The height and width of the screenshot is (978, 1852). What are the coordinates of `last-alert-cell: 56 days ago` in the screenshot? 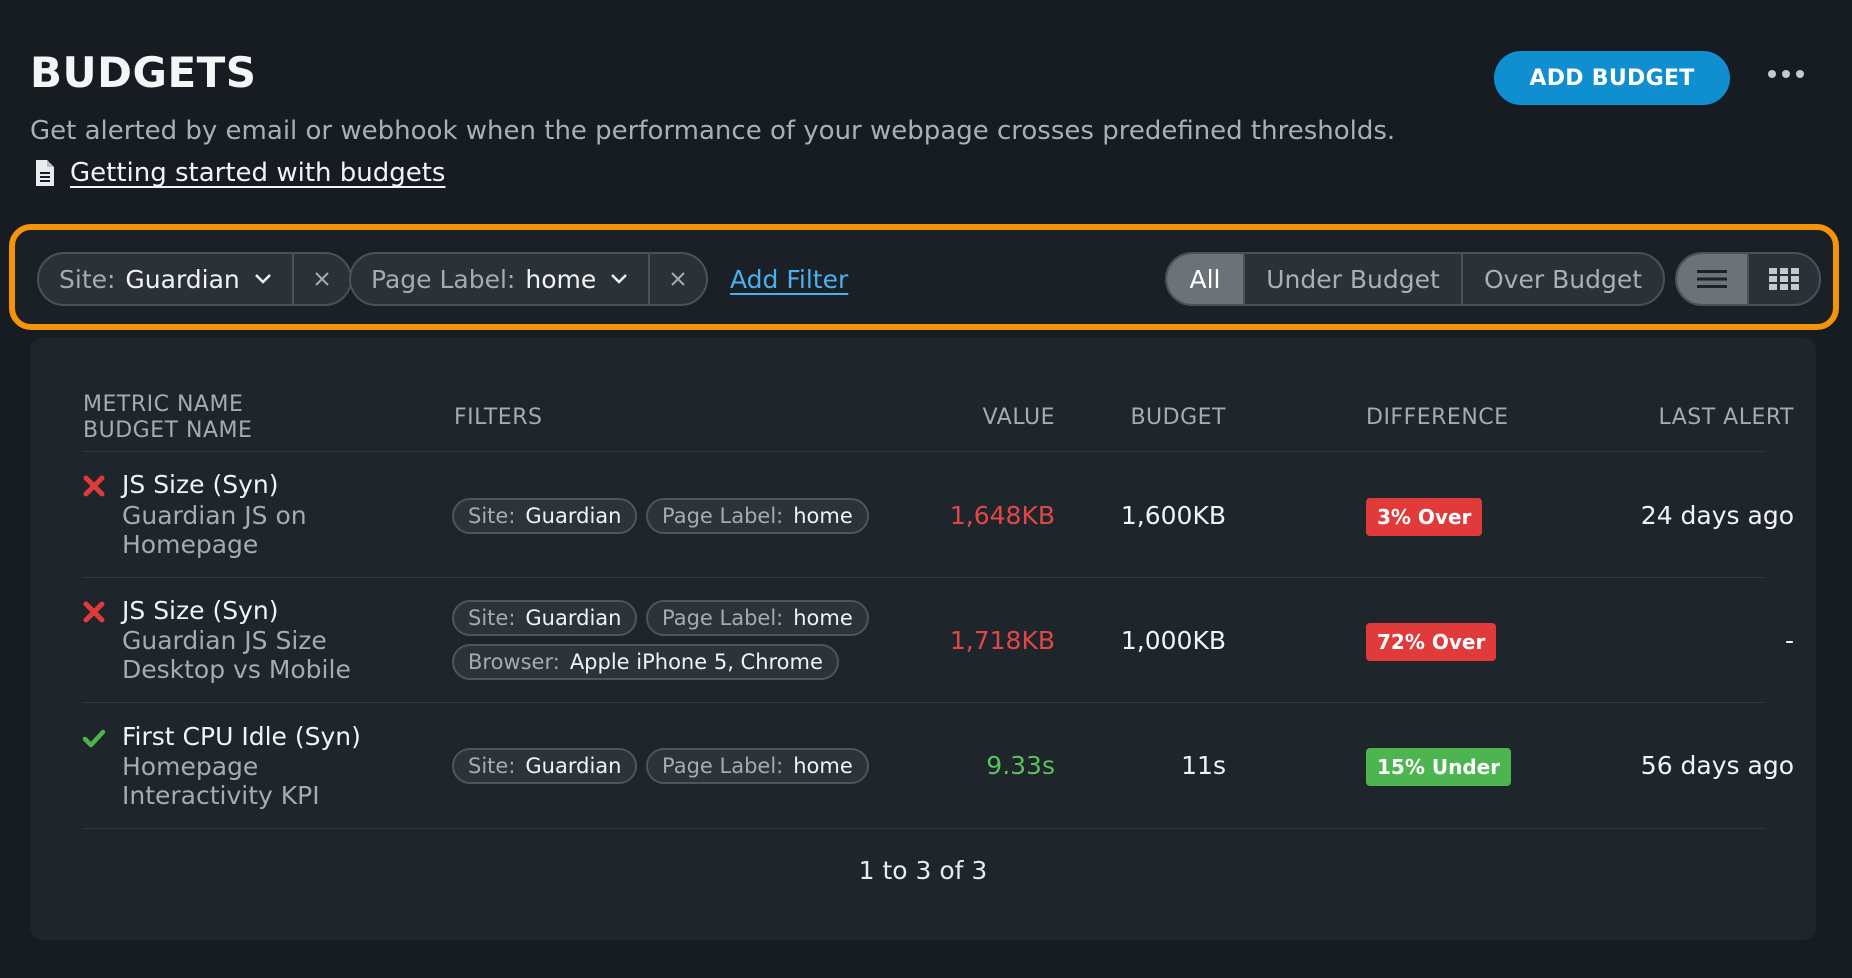 It's located at (1717, 765).